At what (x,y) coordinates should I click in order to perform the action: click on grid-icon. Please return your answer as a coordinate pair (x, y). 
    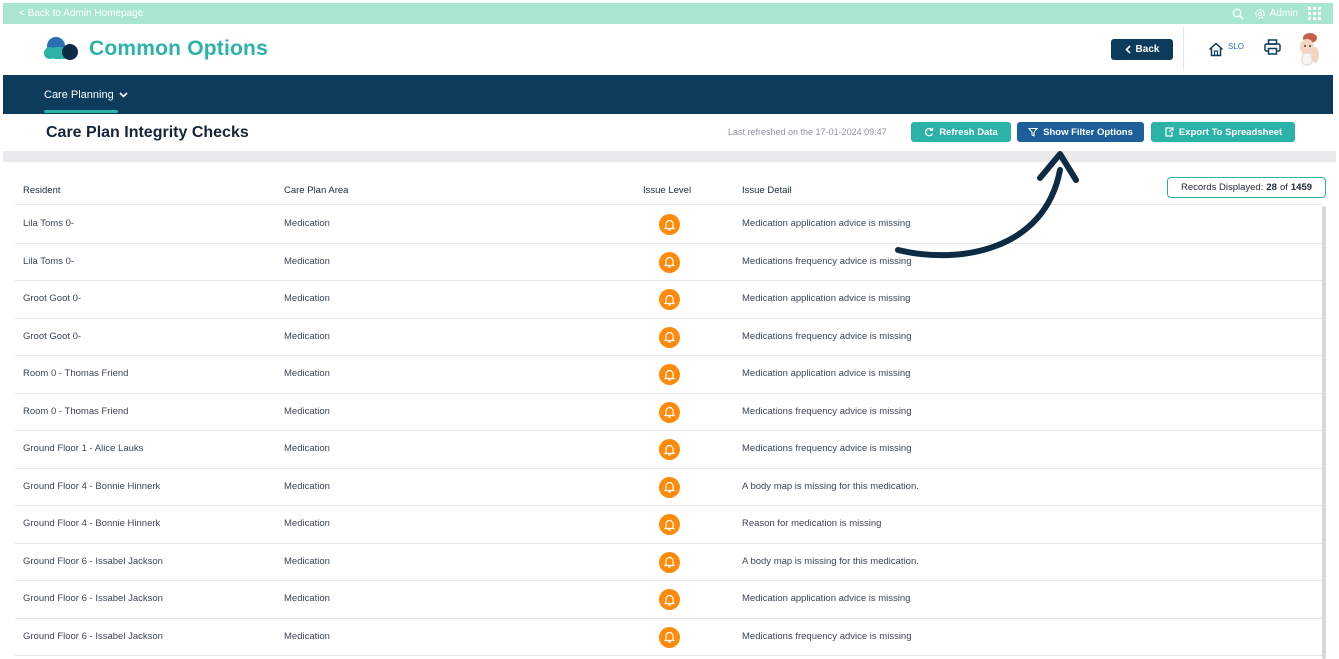
    Looking at the image, I should click on (1314, 13).